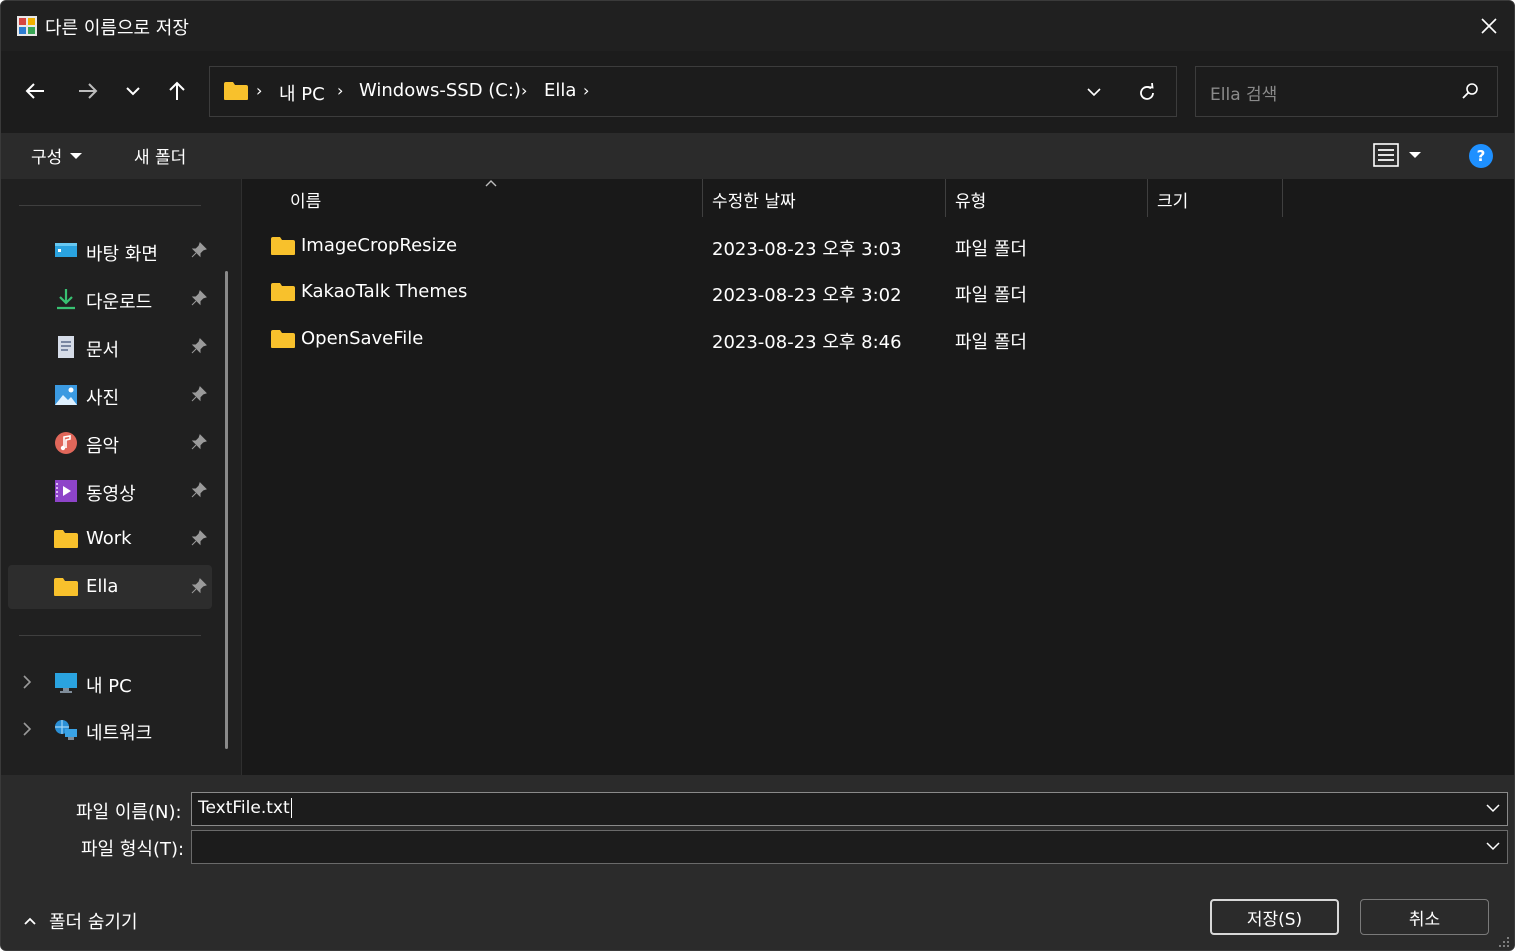 This screenshot has height=951, width=1515. Describe the element at coordinates (119, 733) in the screenshot. I see `sidebar-item-label: 네트워크` at that location.